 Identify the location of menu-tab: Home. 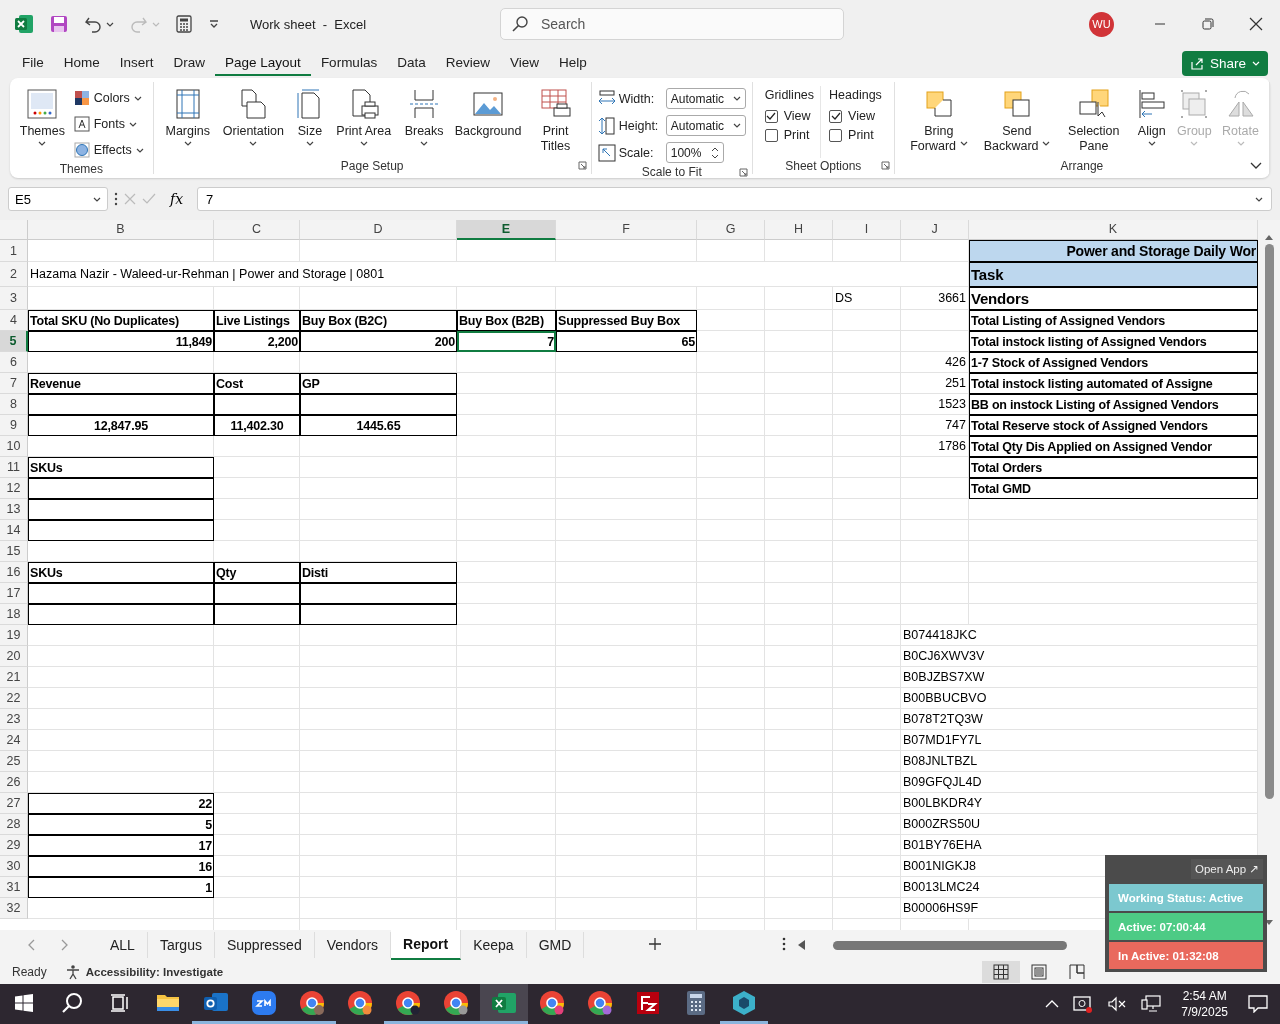
(81, 63).